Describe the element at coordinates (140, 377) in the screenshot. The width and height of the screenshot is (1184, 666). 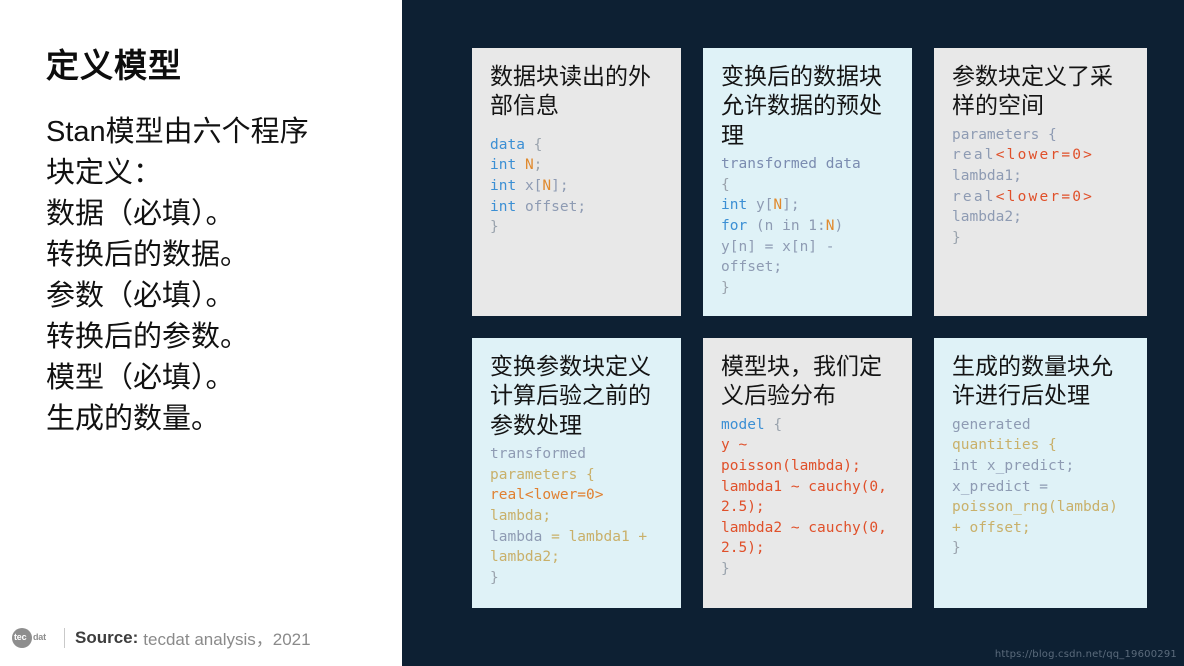
I see `definition-line: 模型（必填）。` at that location.